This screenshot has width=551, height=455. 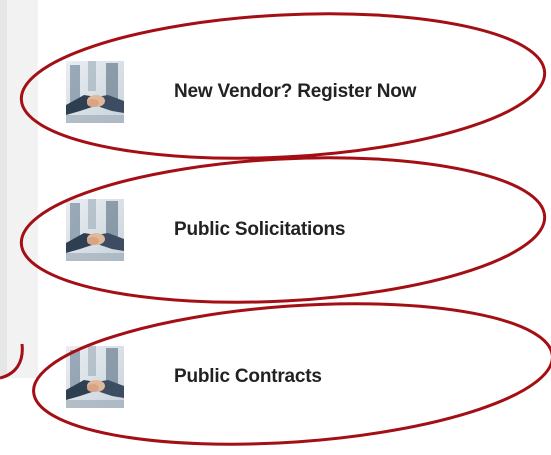 What do you see at coordinates (3, 189) in the screenshot?
I see `sidebar-edge` at bounding box center [3, 189].